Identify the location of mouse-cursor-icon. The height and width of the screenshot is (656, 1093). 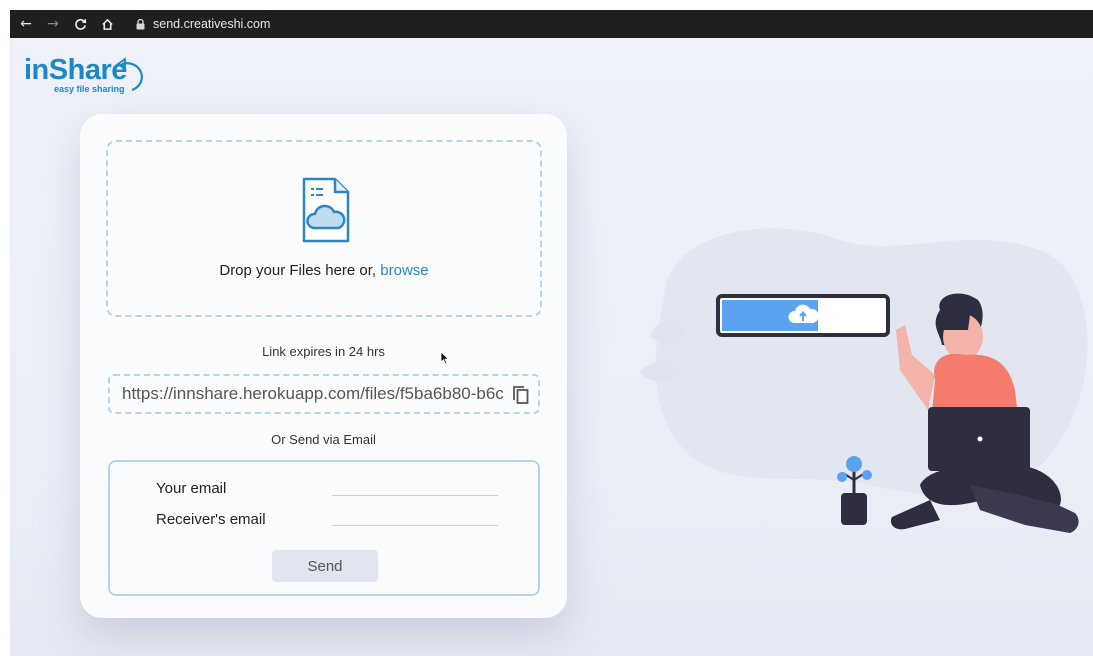
(445, 358).